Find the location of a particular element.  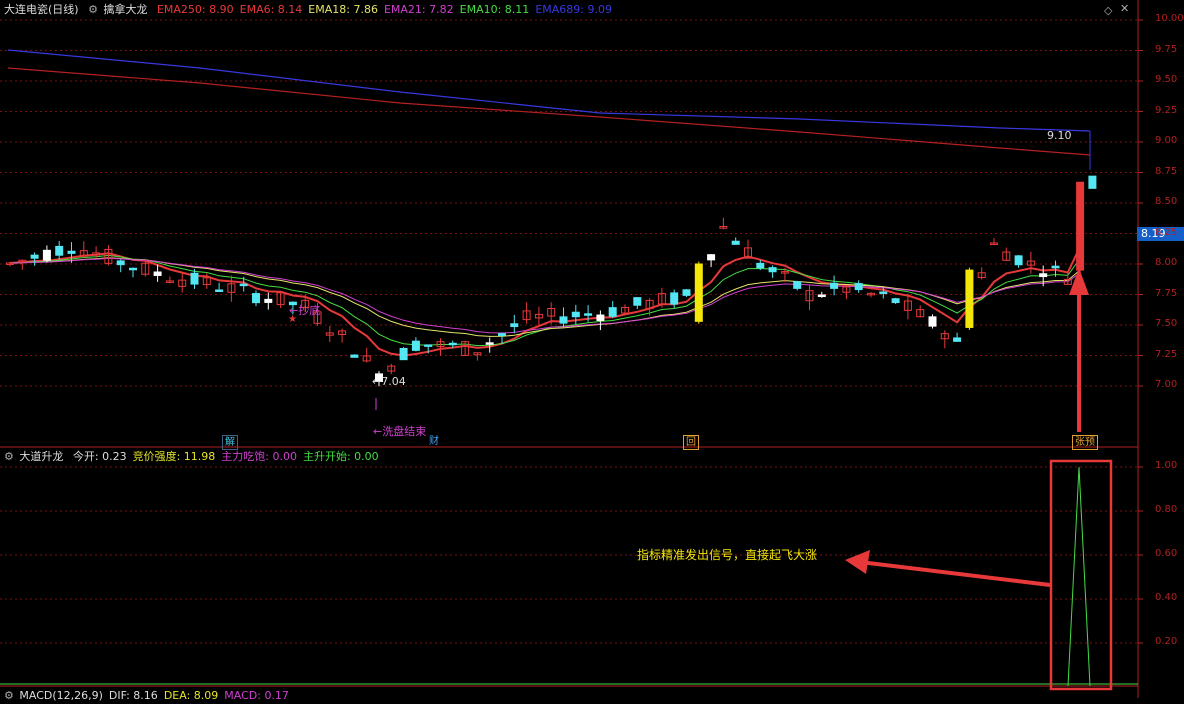

price-tick-label: 8.25 is located at coordinates (1166, 232).